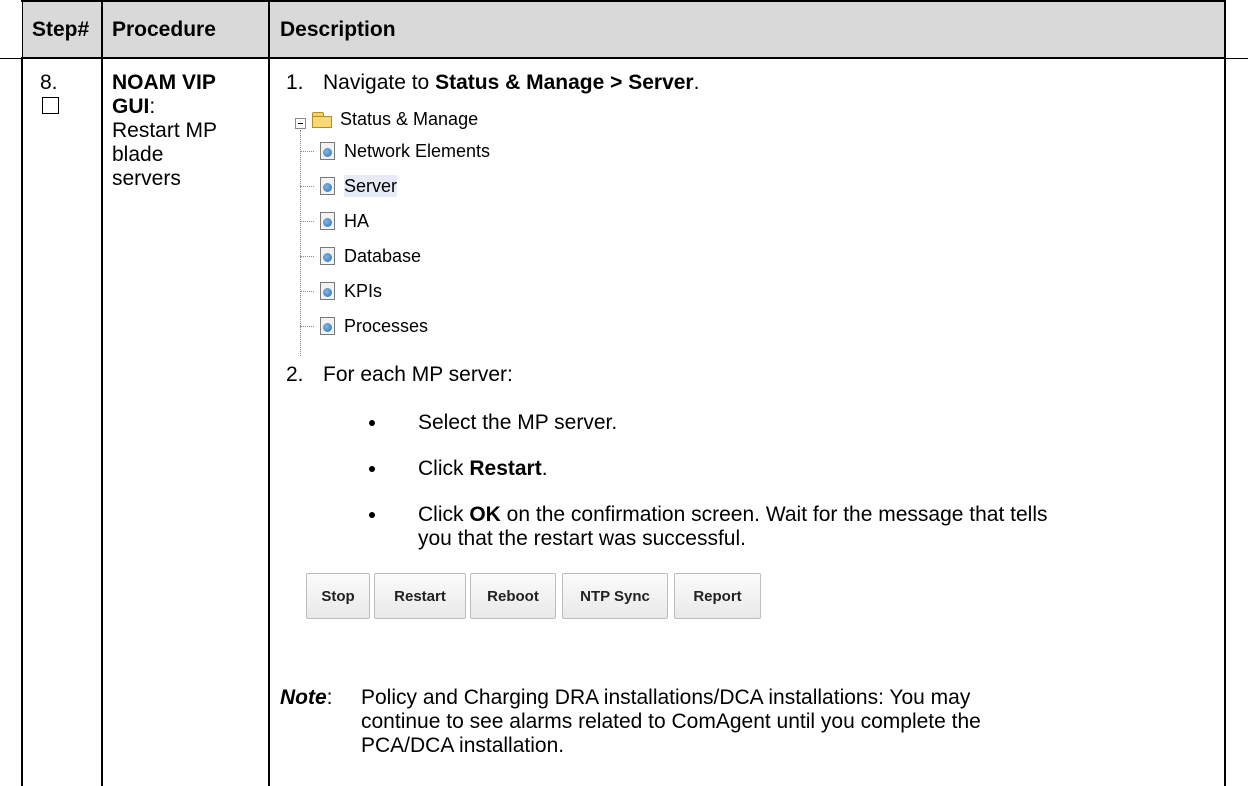  Describe the element at coordinates (164, 82) in the screenshot. I see `procedure-title-line1: NOAM VIP` at that location.